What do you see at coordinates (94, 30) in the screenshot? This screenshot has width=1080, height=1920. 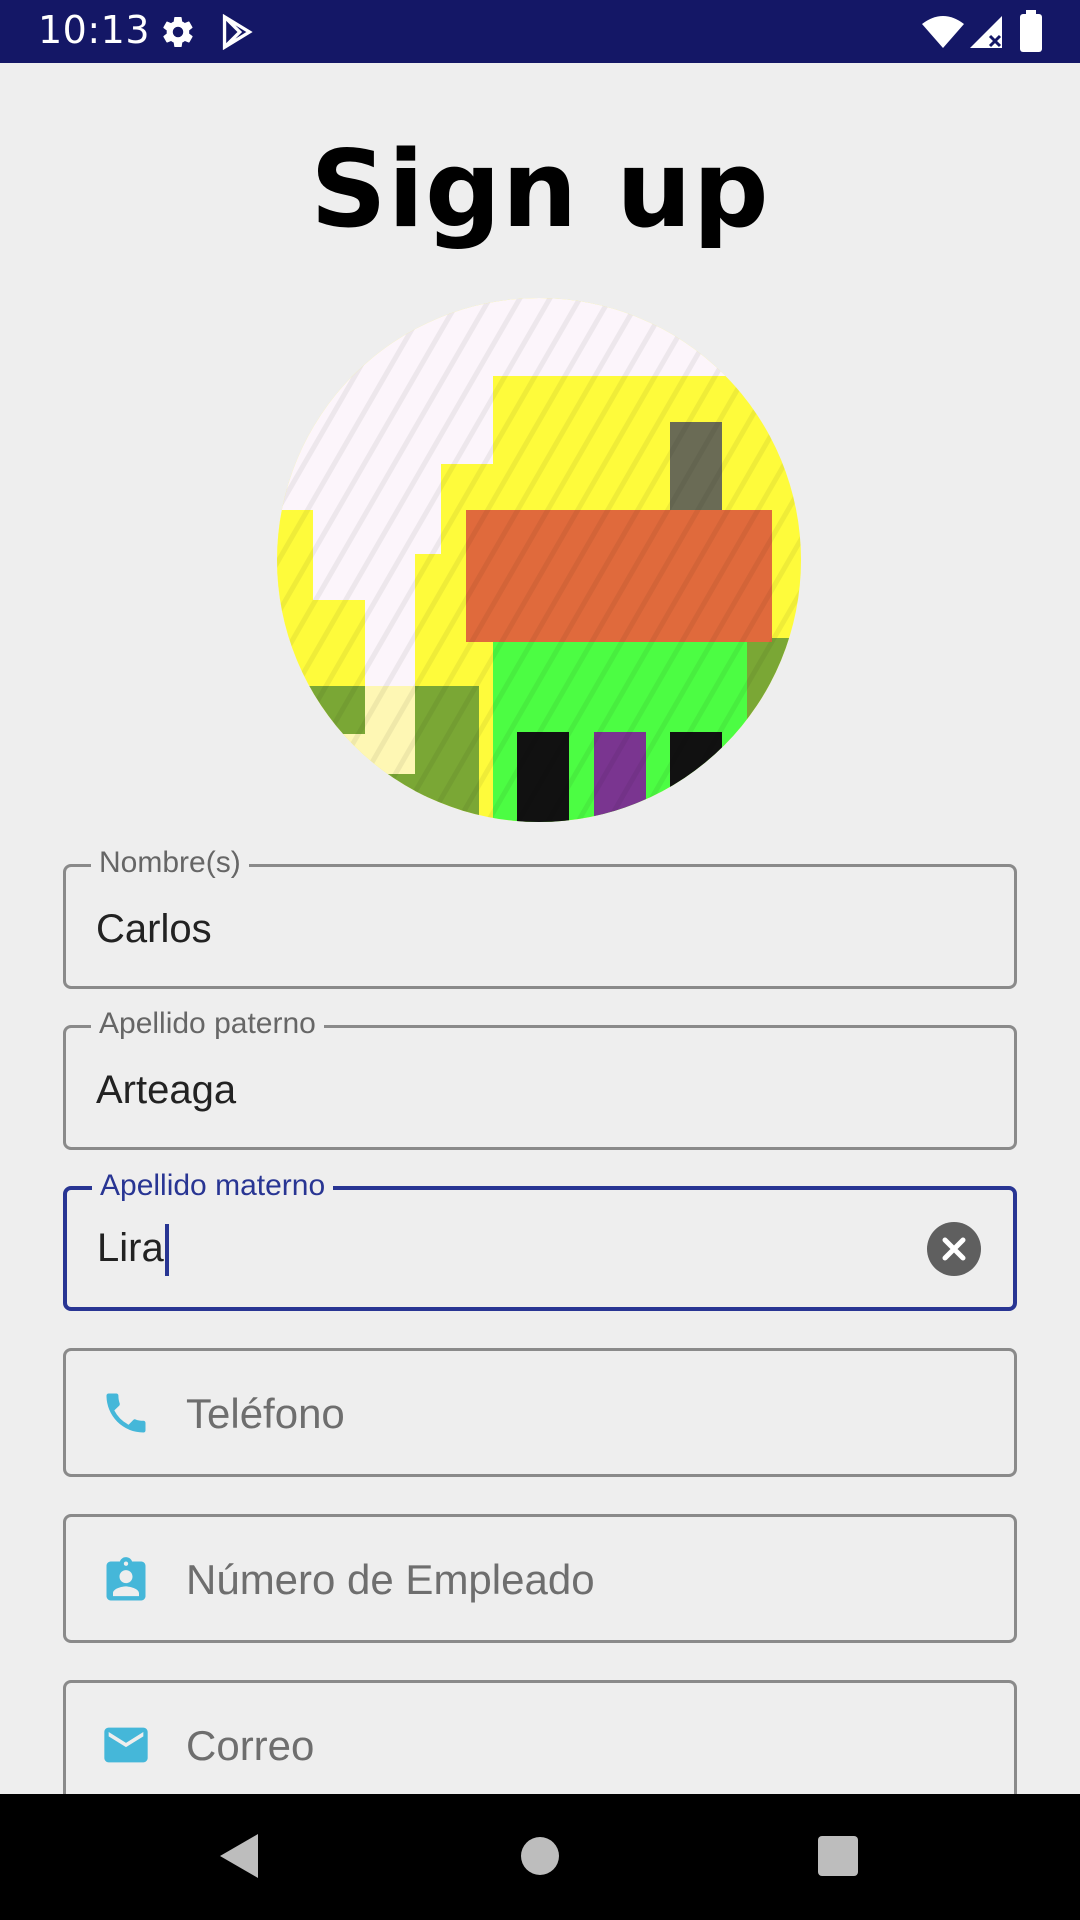 I see `status-time: 10:13` at bounding box center [94, 30].